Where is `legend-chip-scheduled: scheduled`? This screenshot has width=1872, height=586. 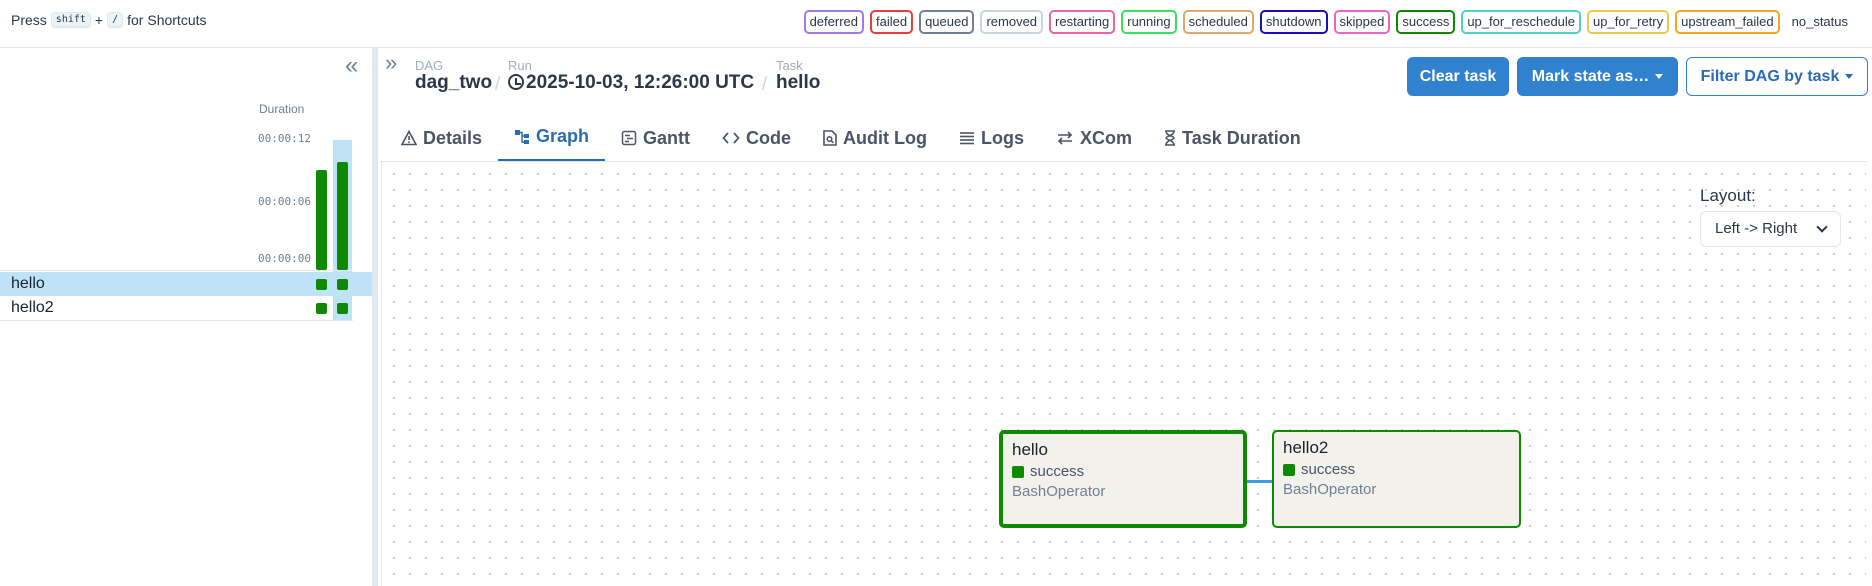
legend-chip-scheduled: scheduled is located at coordinates (1218, 22).